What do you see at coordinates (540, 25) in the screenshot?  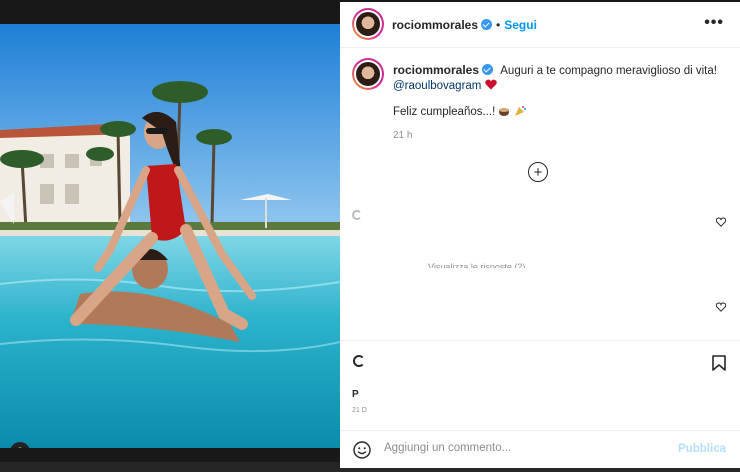 I see `post-header: rociommorales • Segui •••` at bounding box center [540, 25].